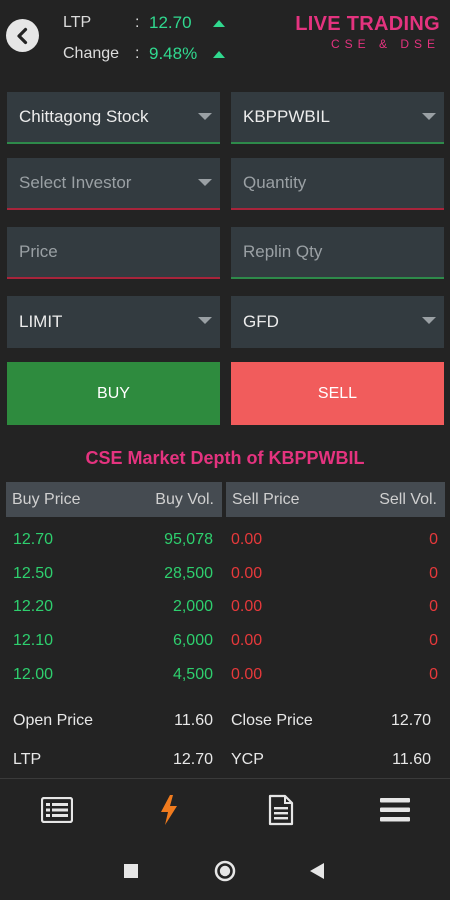  What do you see at coordinates (173, 53) in the screenshot?
I see `change-value: 9.48%` at bounding box center [173, 53].